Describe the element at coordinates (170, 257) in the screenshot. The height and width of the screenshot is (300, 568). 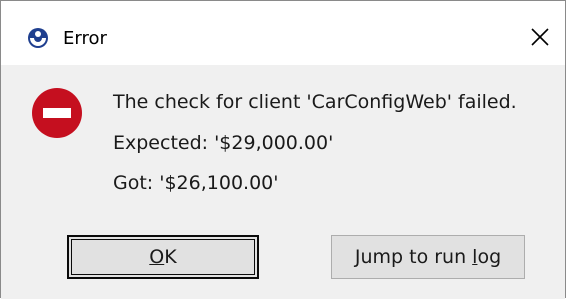
I see `ok-rest: K` at that location.